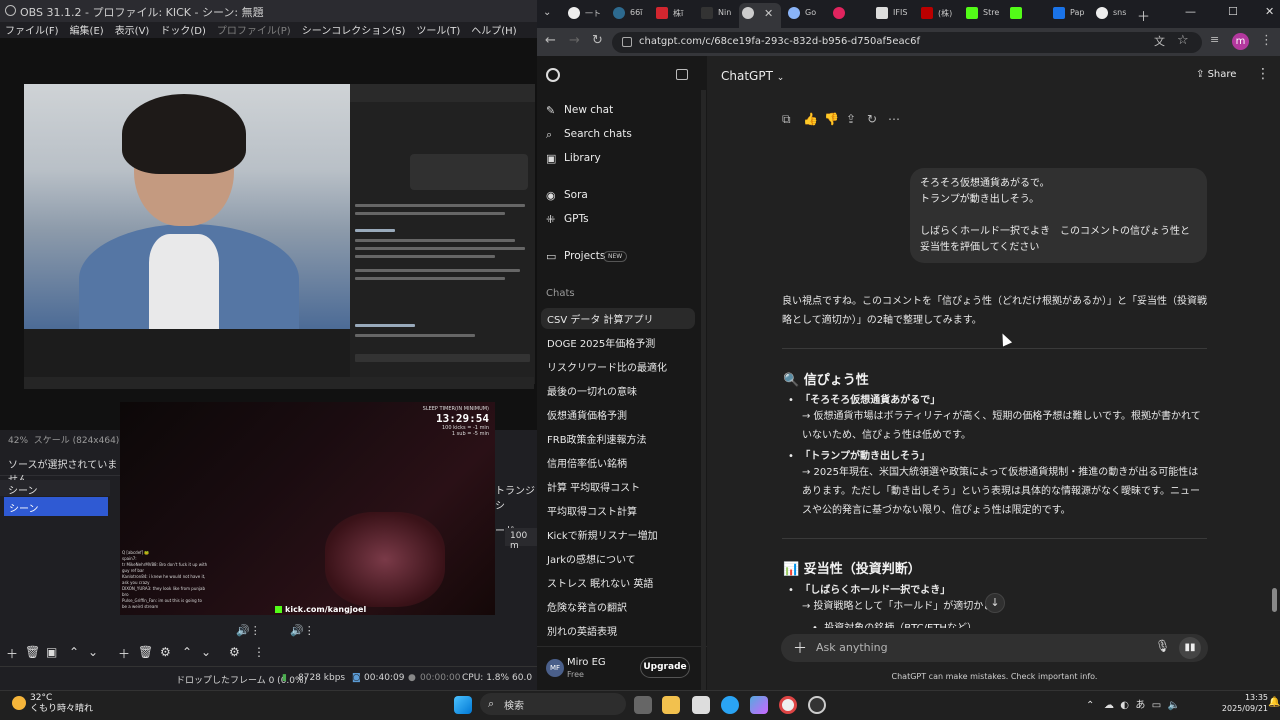 This screenshot has height=720, width=1280. Describe the element at coordinates (682, 74) in the screenshot. I see `close-sidebar-icon` at that location.